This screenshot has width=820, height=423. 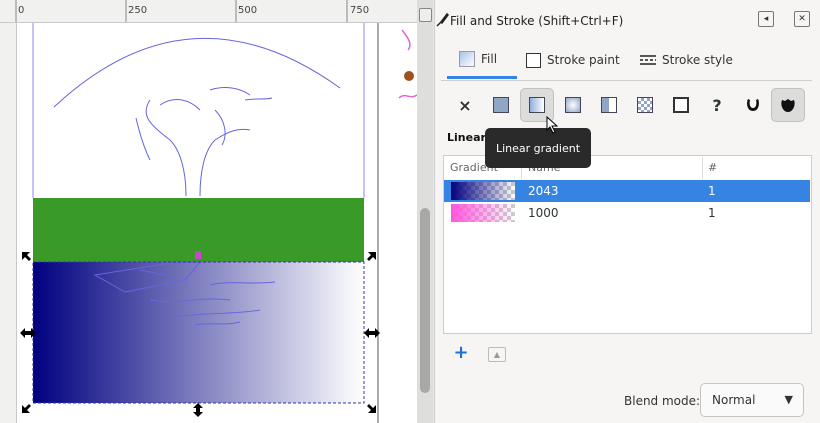 What do you see at coordinates (425, 15) in the screenshot?
I see `lock-guides-icon` at bounding box center [425, 15].